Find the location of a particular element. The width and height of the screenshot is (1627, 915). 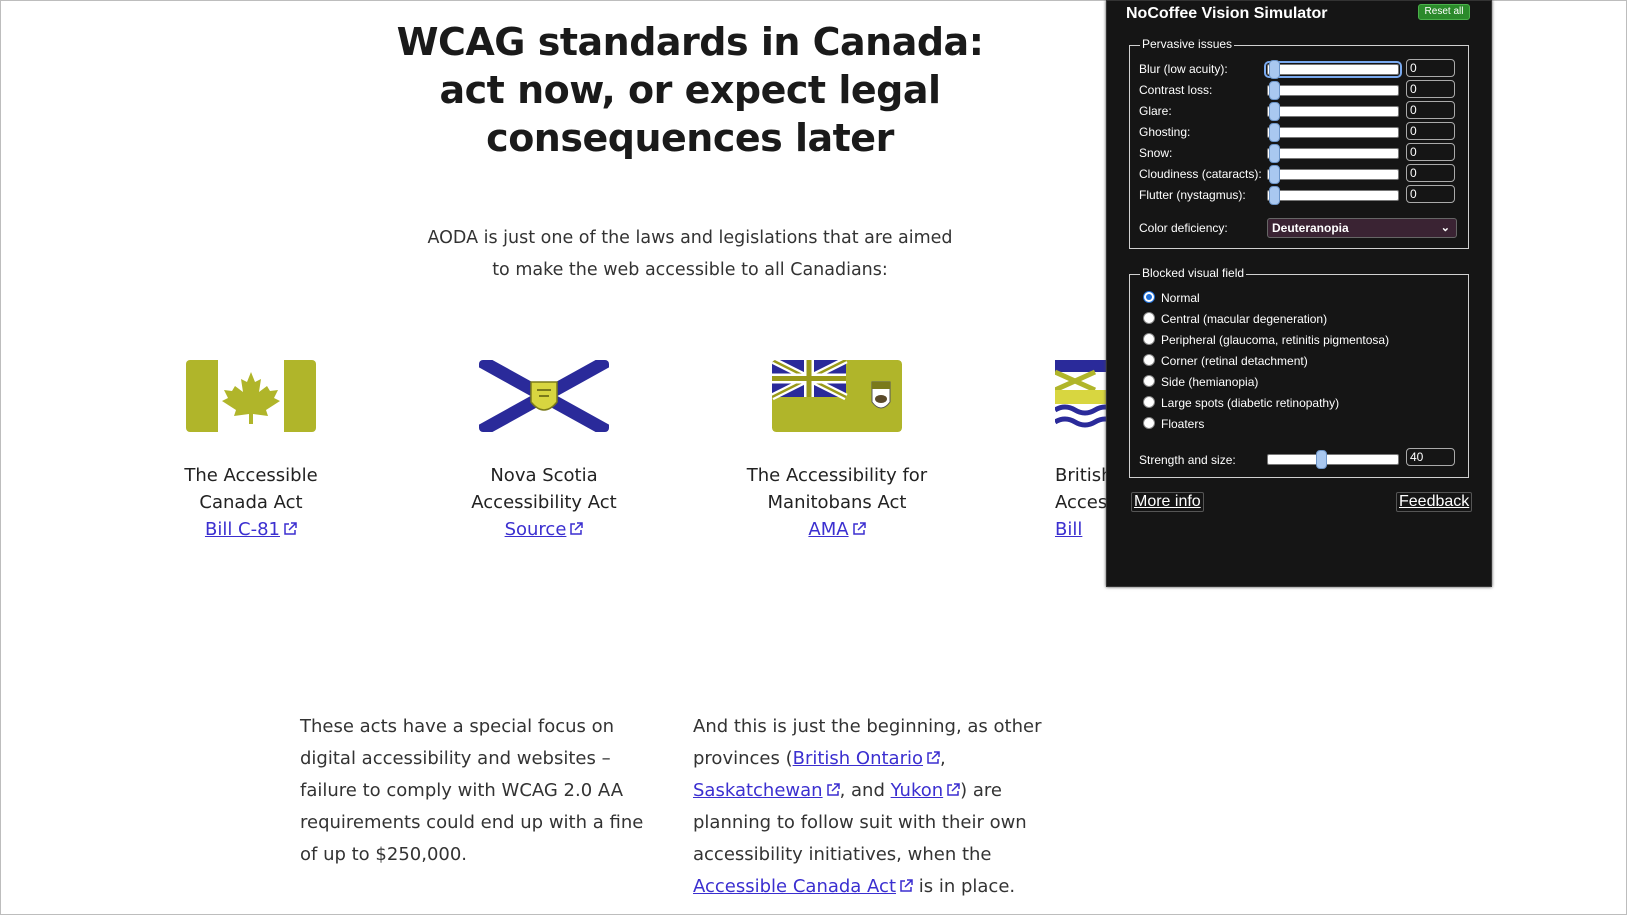

card-title-line: The Accessible is located at coordinates (251, 475).